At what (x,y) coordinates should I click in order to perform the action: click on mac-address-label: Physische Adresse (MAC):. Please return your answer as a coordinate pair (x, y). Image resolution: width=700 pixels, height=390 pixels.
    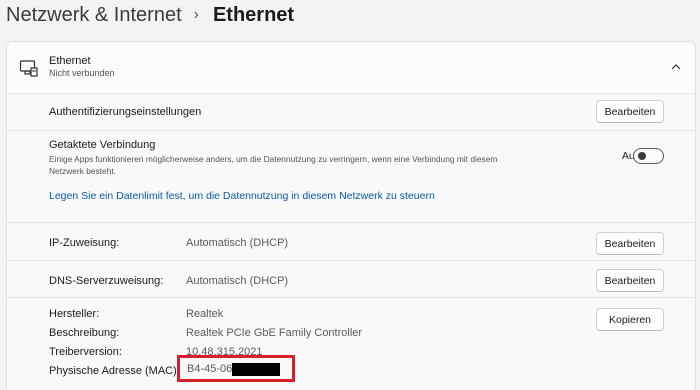
    Looking at the image, I should click on (114, 371).